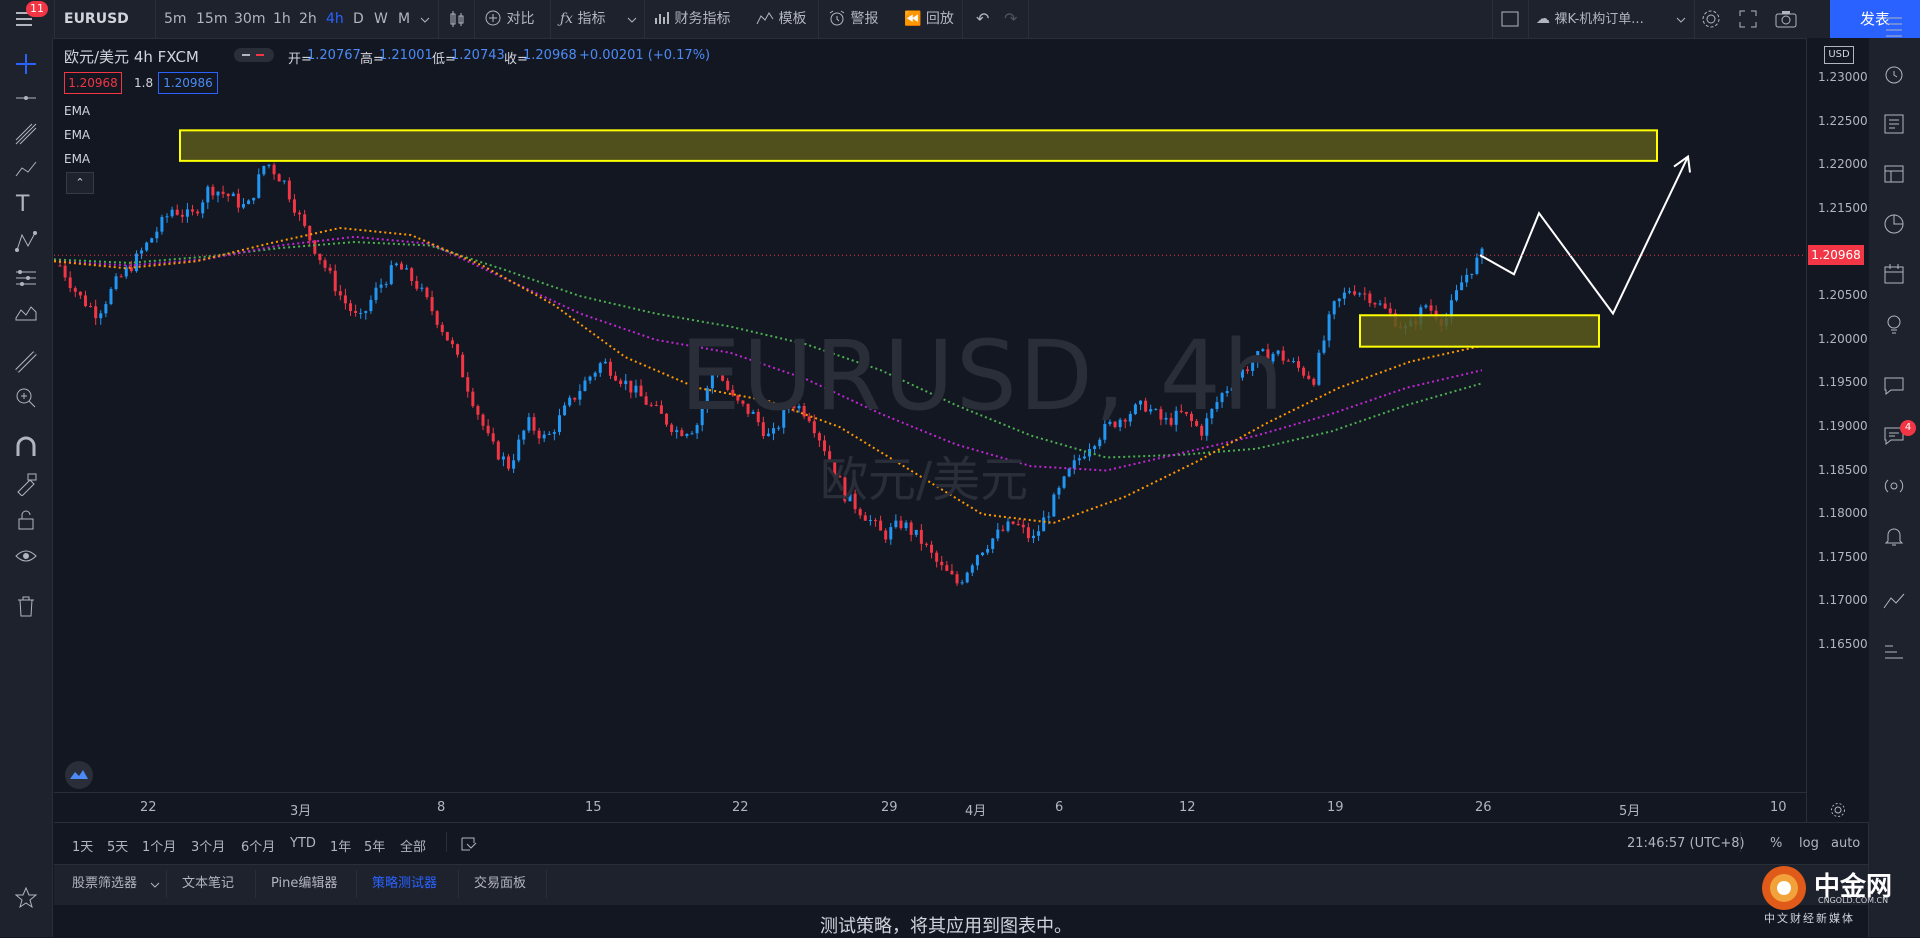  Describe the element at coordinates (26, 606) in the screenshot. I see `trash-icon` at that location.